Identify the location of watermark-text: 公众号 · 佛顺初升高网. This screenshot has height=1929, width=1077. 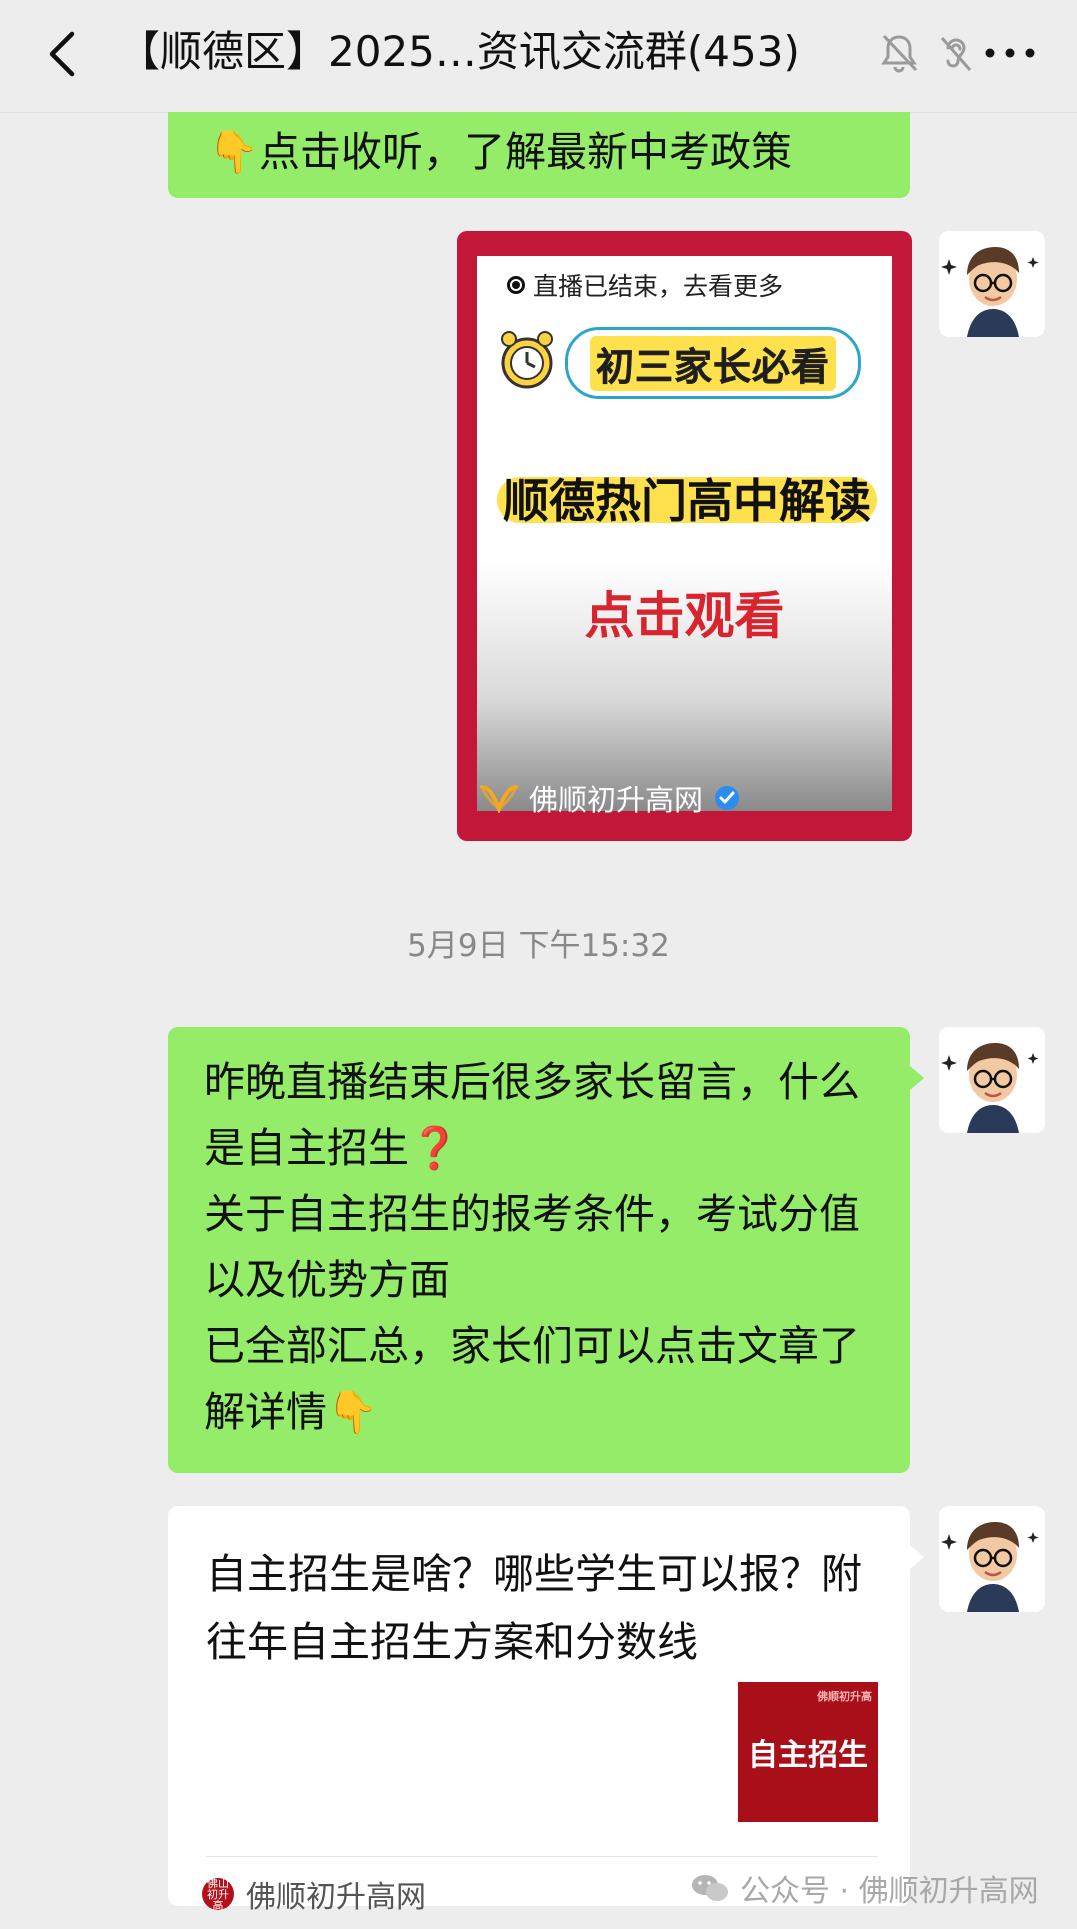
(889, 1891).